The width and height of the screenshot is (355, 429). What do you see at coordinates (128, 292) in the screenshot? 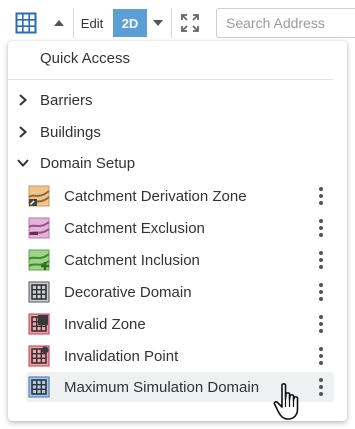
I see `layer-item-label: Decorative Domain` at bounding box center [128, 292].